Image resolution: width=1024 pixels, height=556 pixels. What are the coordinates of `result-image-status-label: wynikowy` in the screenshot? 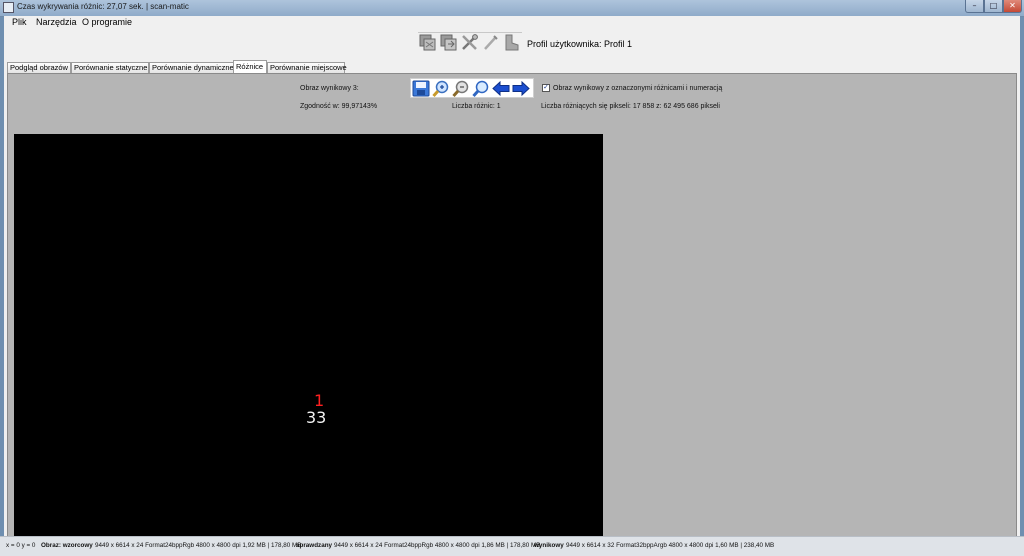 It's located at (549, 545).